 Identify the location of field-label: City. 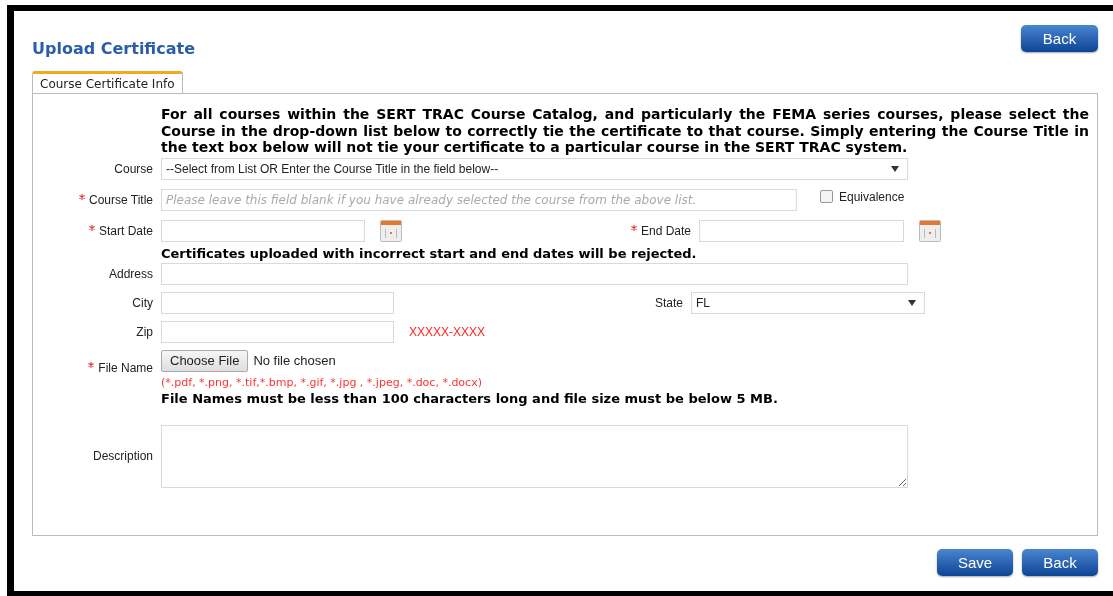
(142, 303).